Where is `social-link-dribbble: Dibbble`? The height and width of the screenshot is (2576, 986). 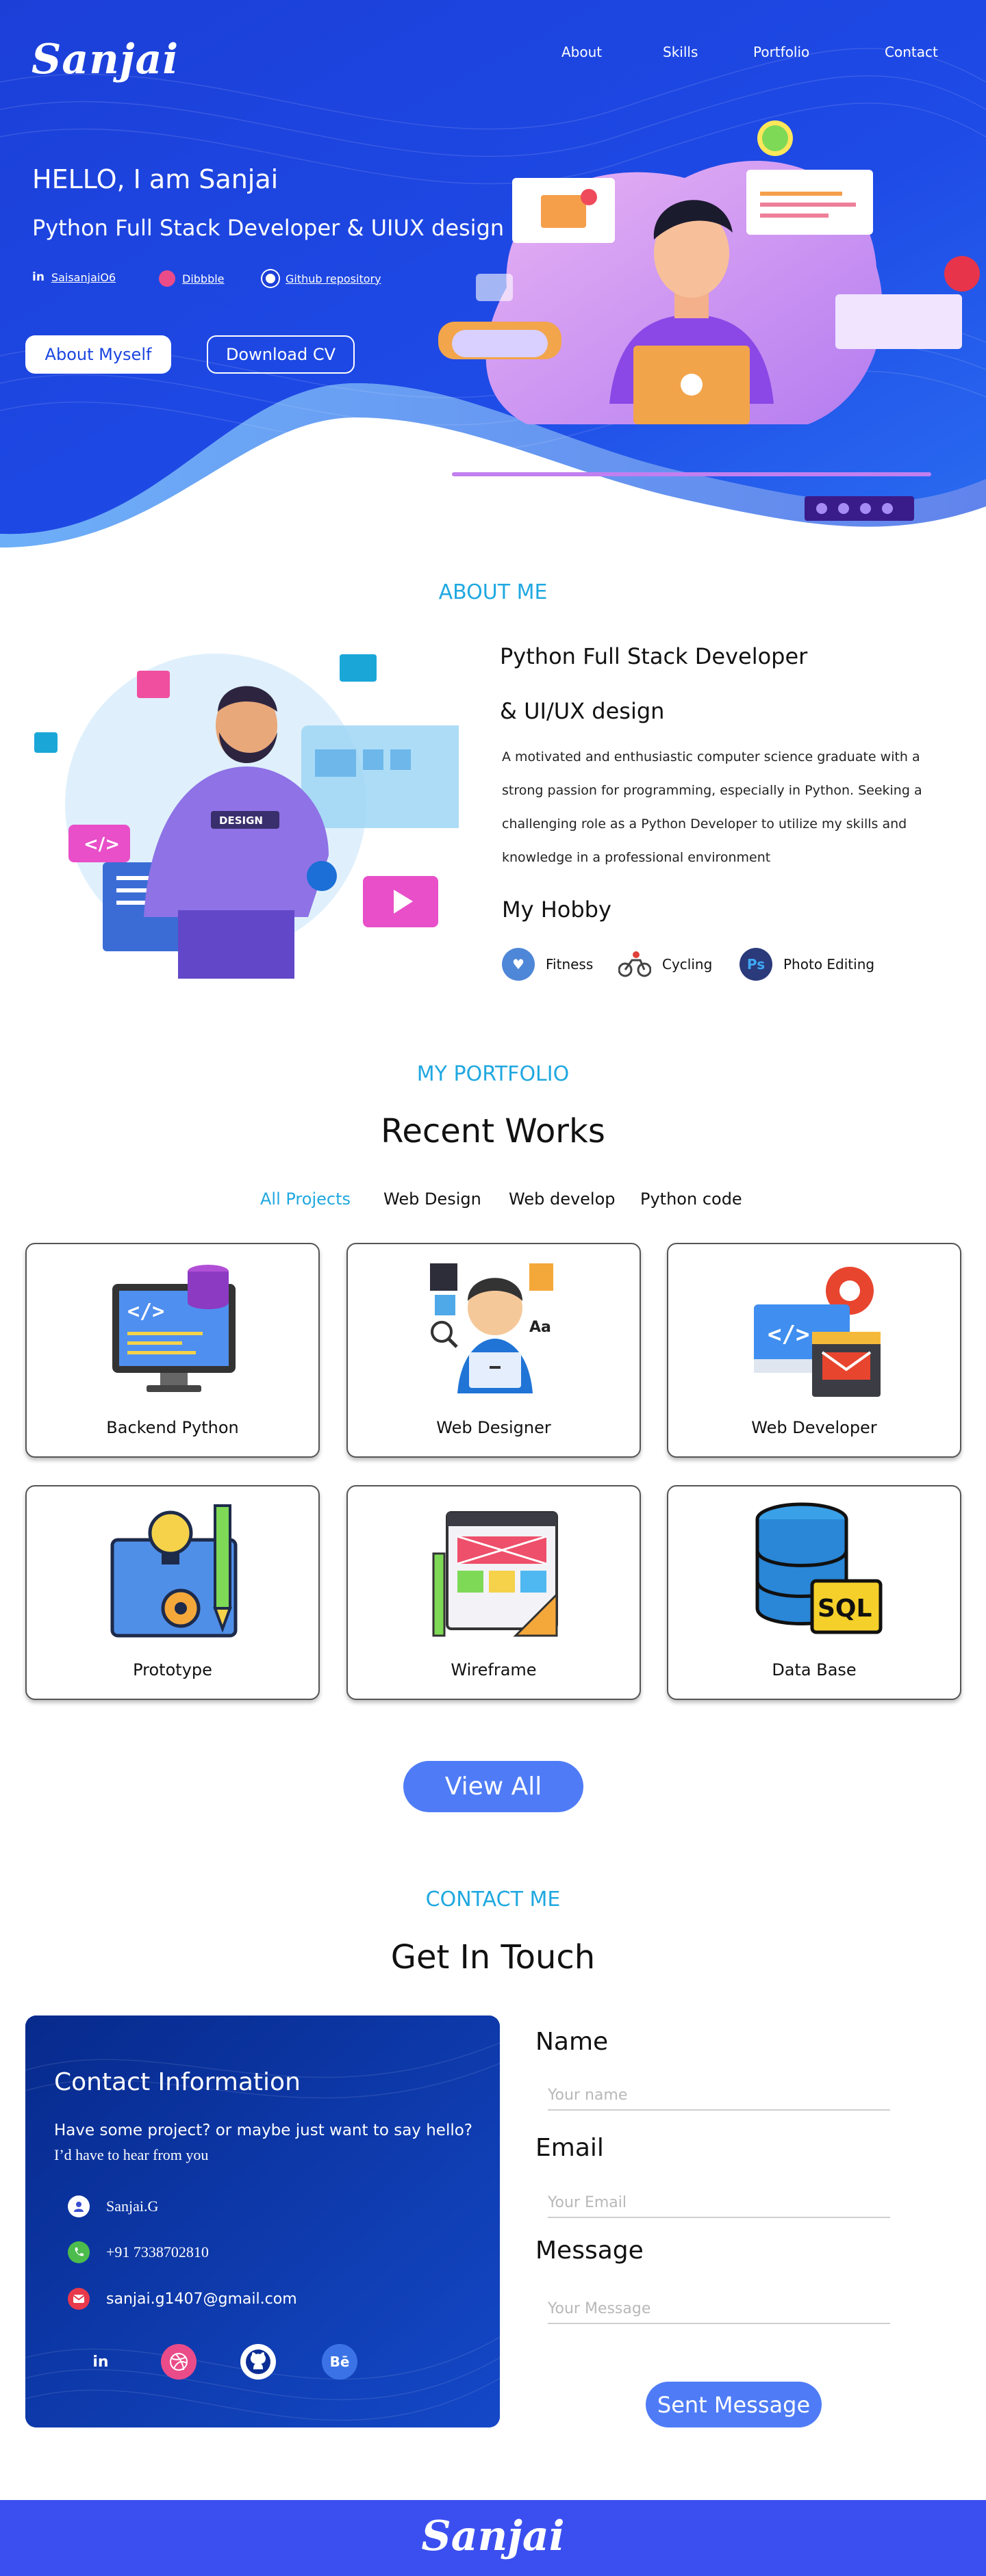
social-link-dribbble: Dibbble is located at coordinates (192, 278).